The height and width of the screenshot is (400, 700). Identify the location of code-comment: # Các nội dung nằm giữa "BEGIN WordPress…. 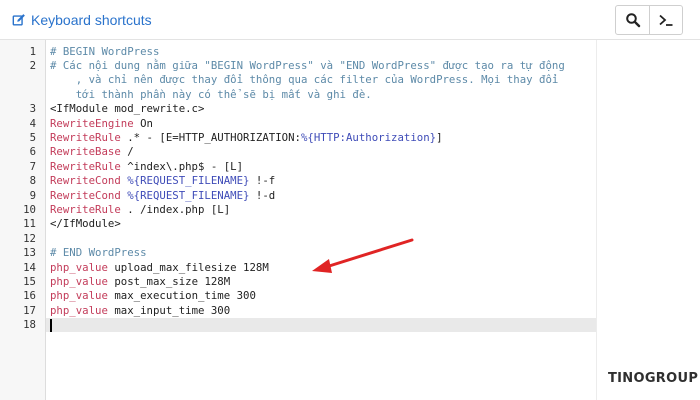
(307, 65).